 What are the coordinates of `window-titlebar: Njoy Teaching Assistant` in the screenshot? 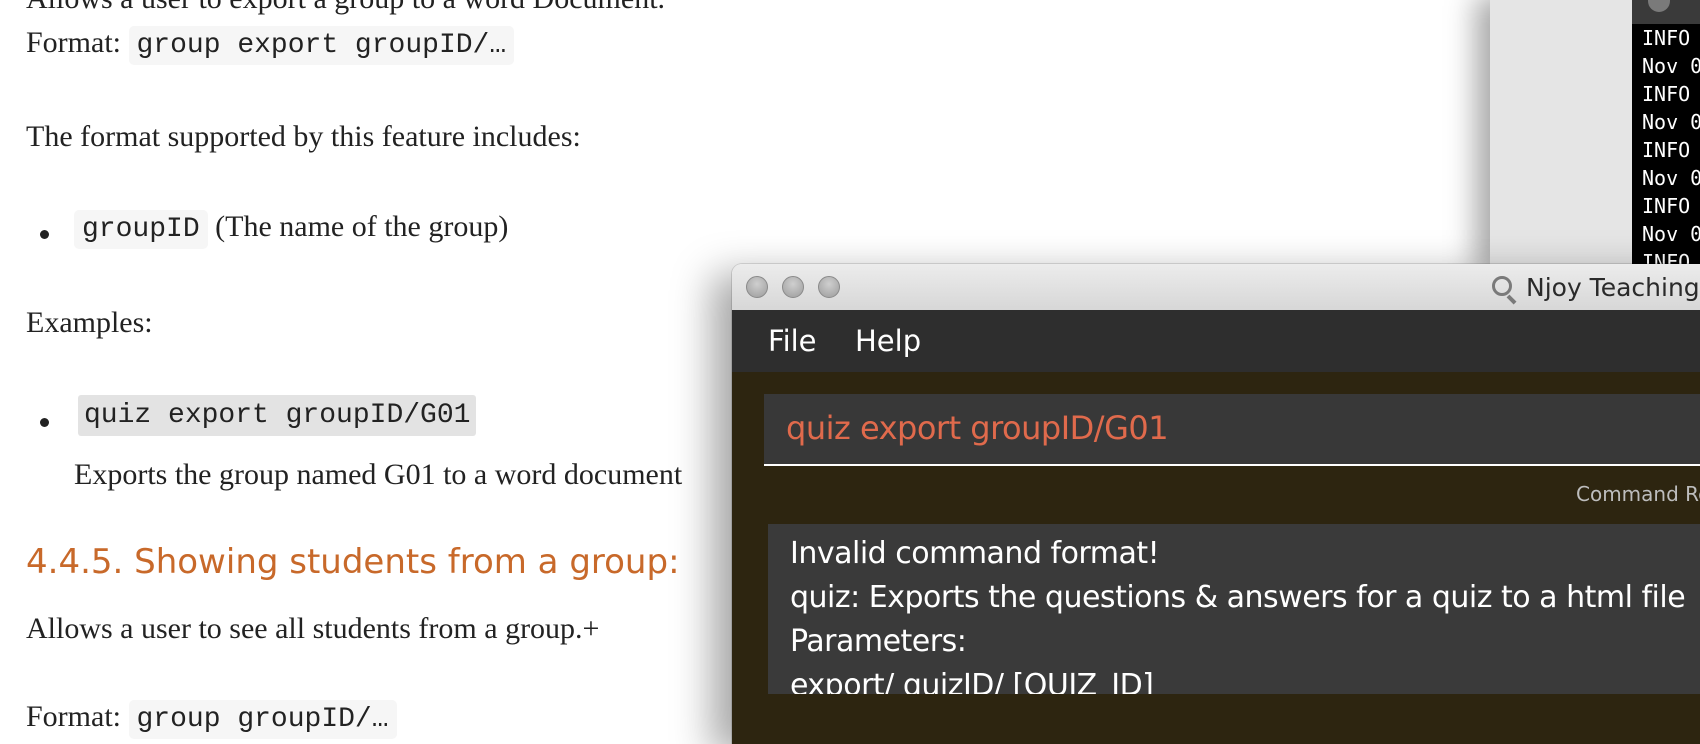 It's located at (1216, 287).